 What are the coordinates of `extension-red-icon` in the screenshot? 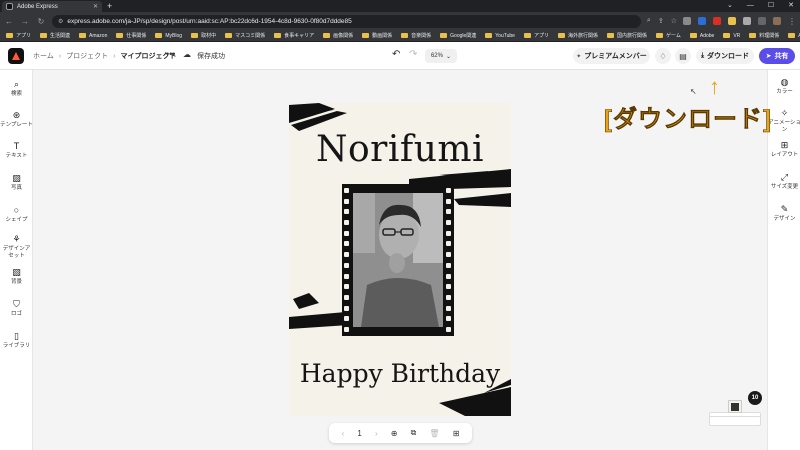 It's located at (717, 21).